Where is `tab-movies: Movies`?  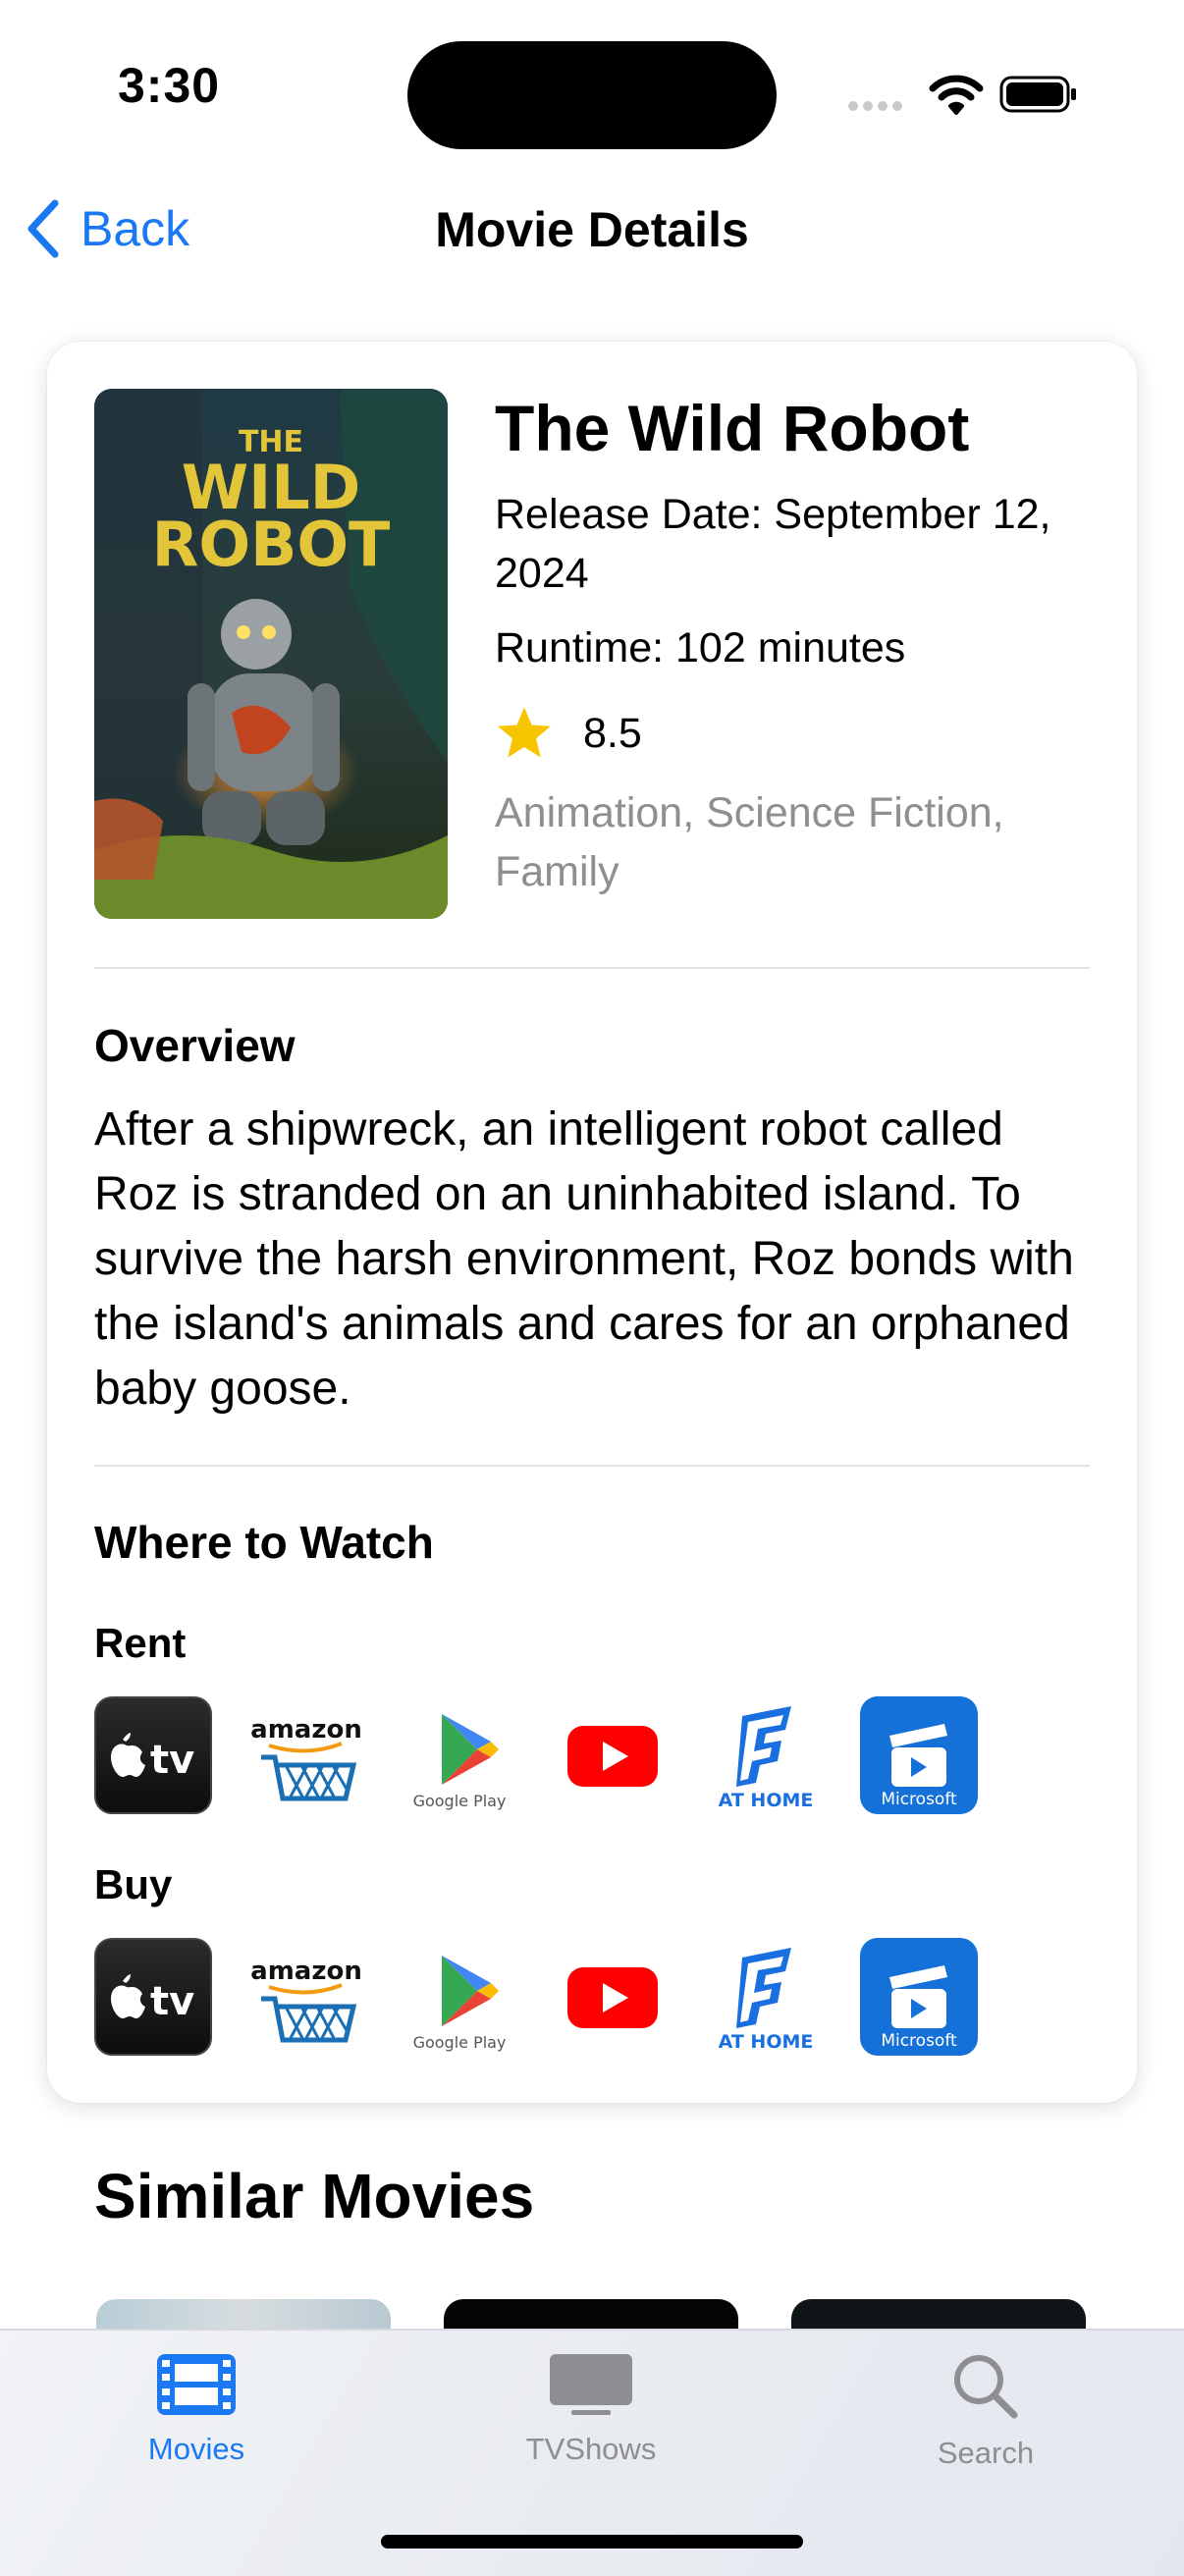 tab-movies: Movies is located at coordinates (196, 2409).